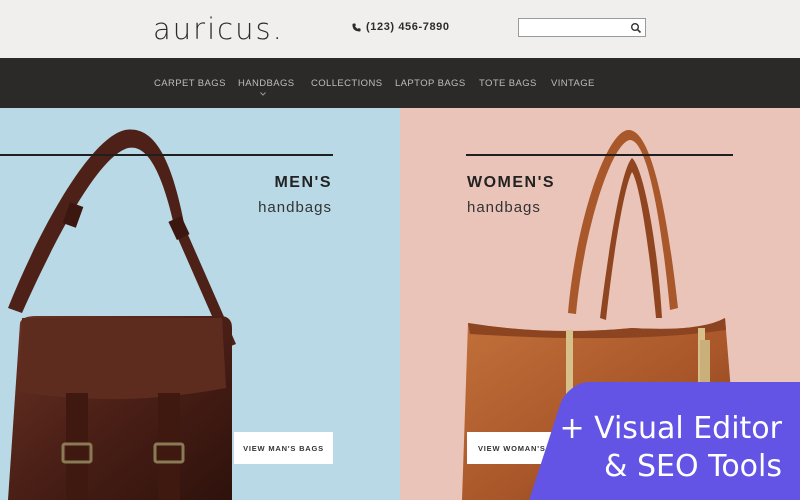 The width and height of the screenshot is (800, 500). Describe the element at coordinates (430, 83) in the screenshot. I see `nav-item-laptop-bags: LAPTOP BAGS` at that location.